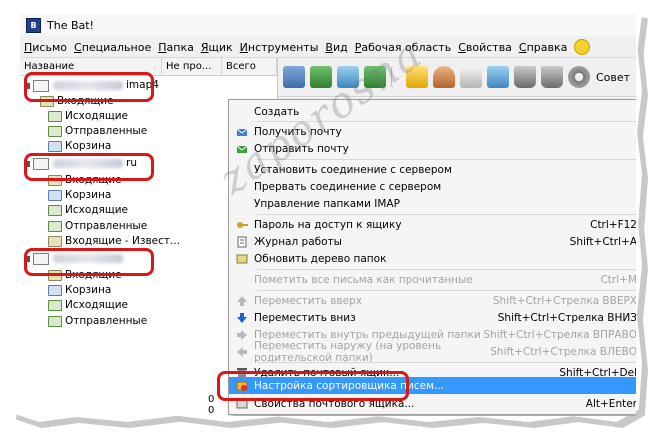  What do you see at coordinates (432, 258) in the screenshot?
I see `menu-item-refresh-tree: Обновить дерево папок` at bounding box center [432, 258].